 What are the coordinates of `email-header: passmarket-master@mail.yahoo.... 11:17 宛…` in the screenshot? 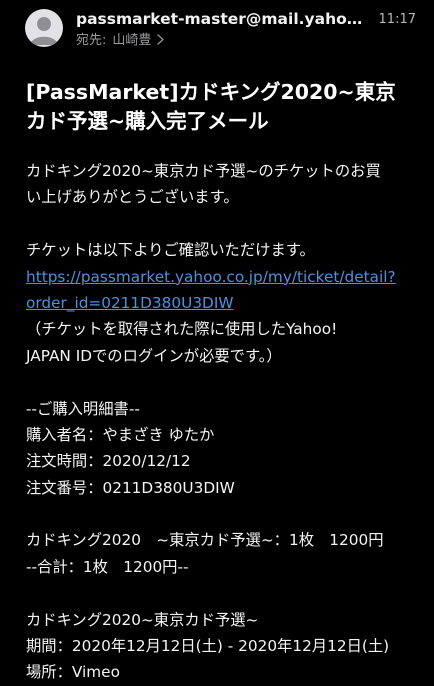 It's located at (217, 33).